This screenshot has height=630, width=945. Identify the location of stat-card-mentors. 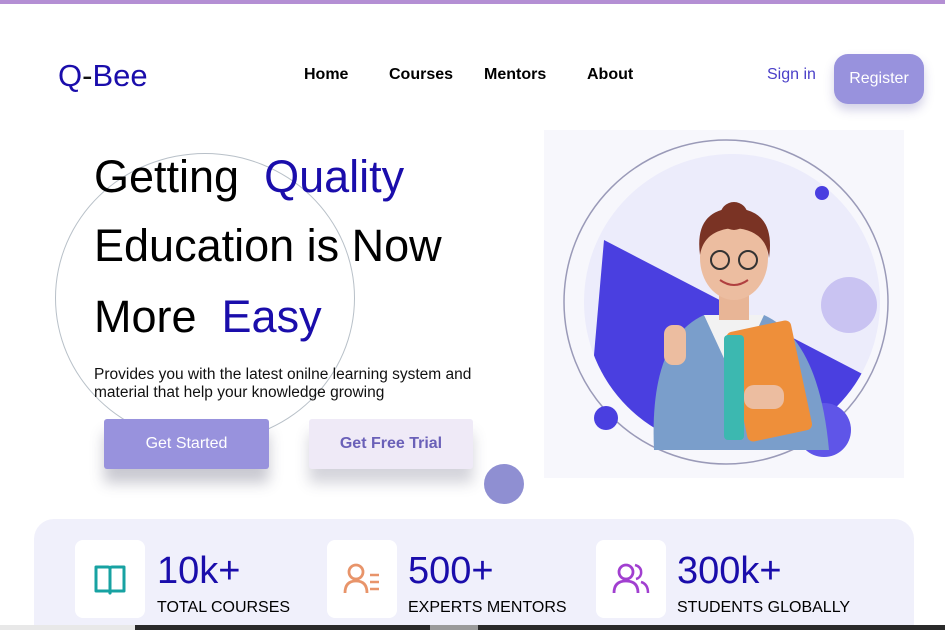
(362, 579).